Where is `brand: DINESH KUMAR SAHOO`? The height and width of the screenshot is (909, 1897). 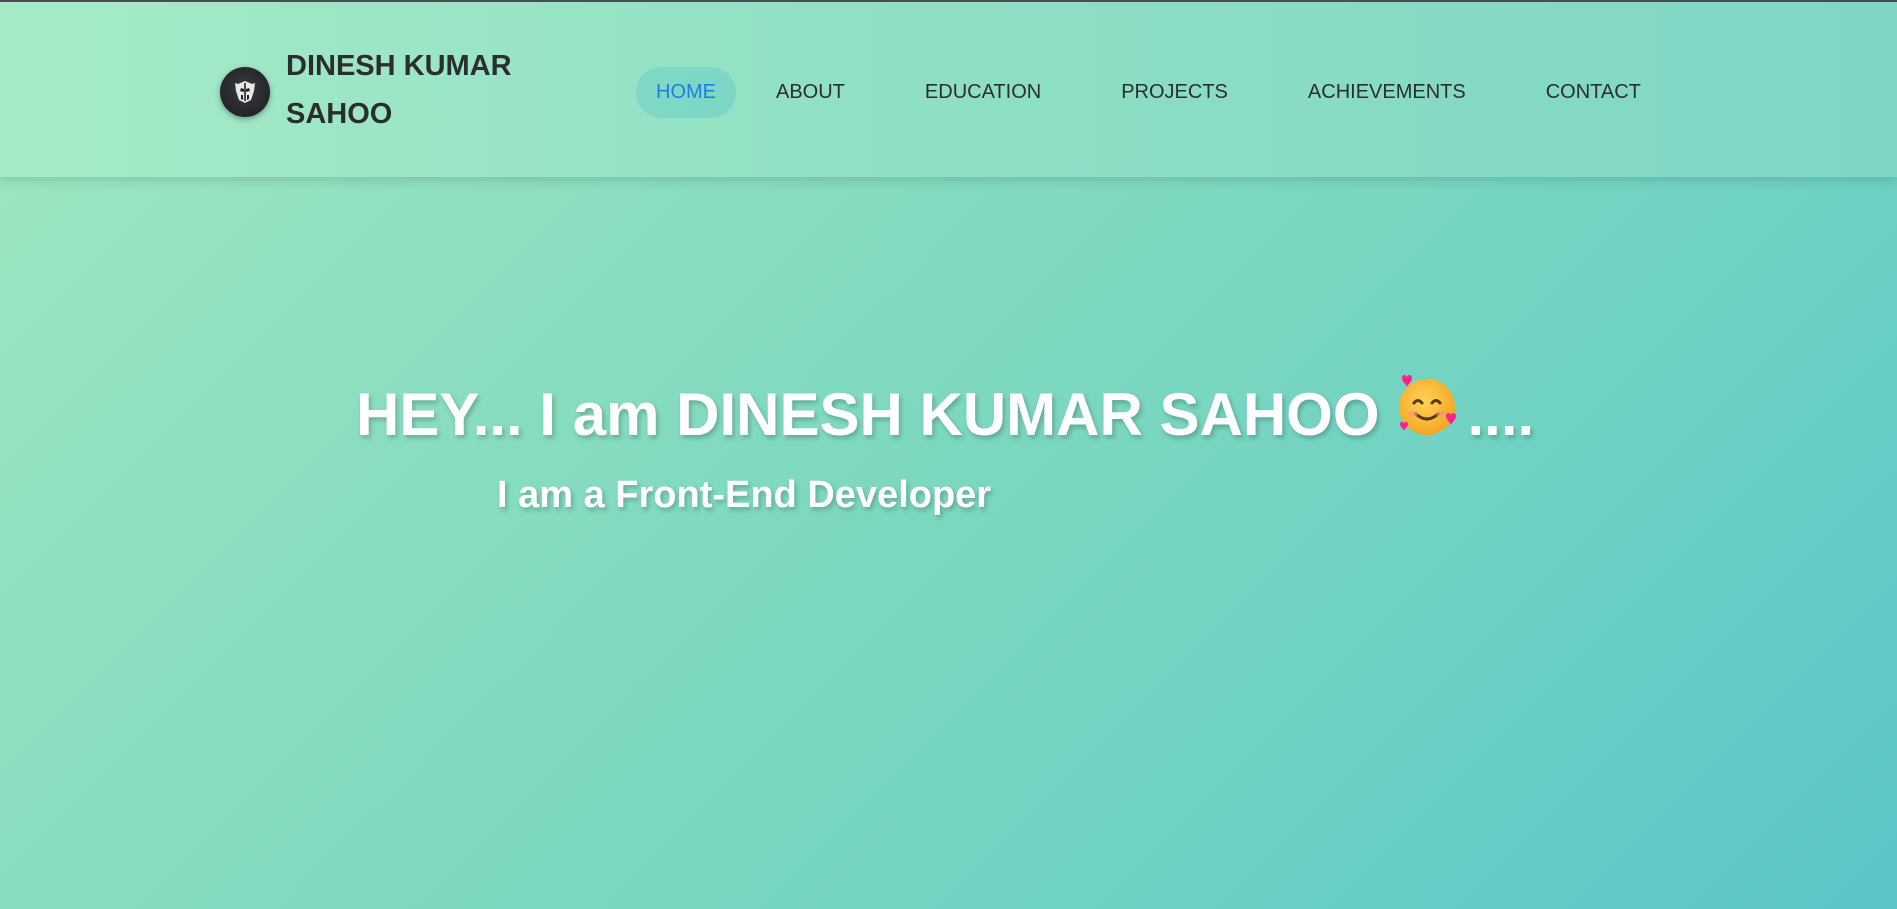 brand: DINESH KUMAR SAHOO is located at coordinates (378, 90).